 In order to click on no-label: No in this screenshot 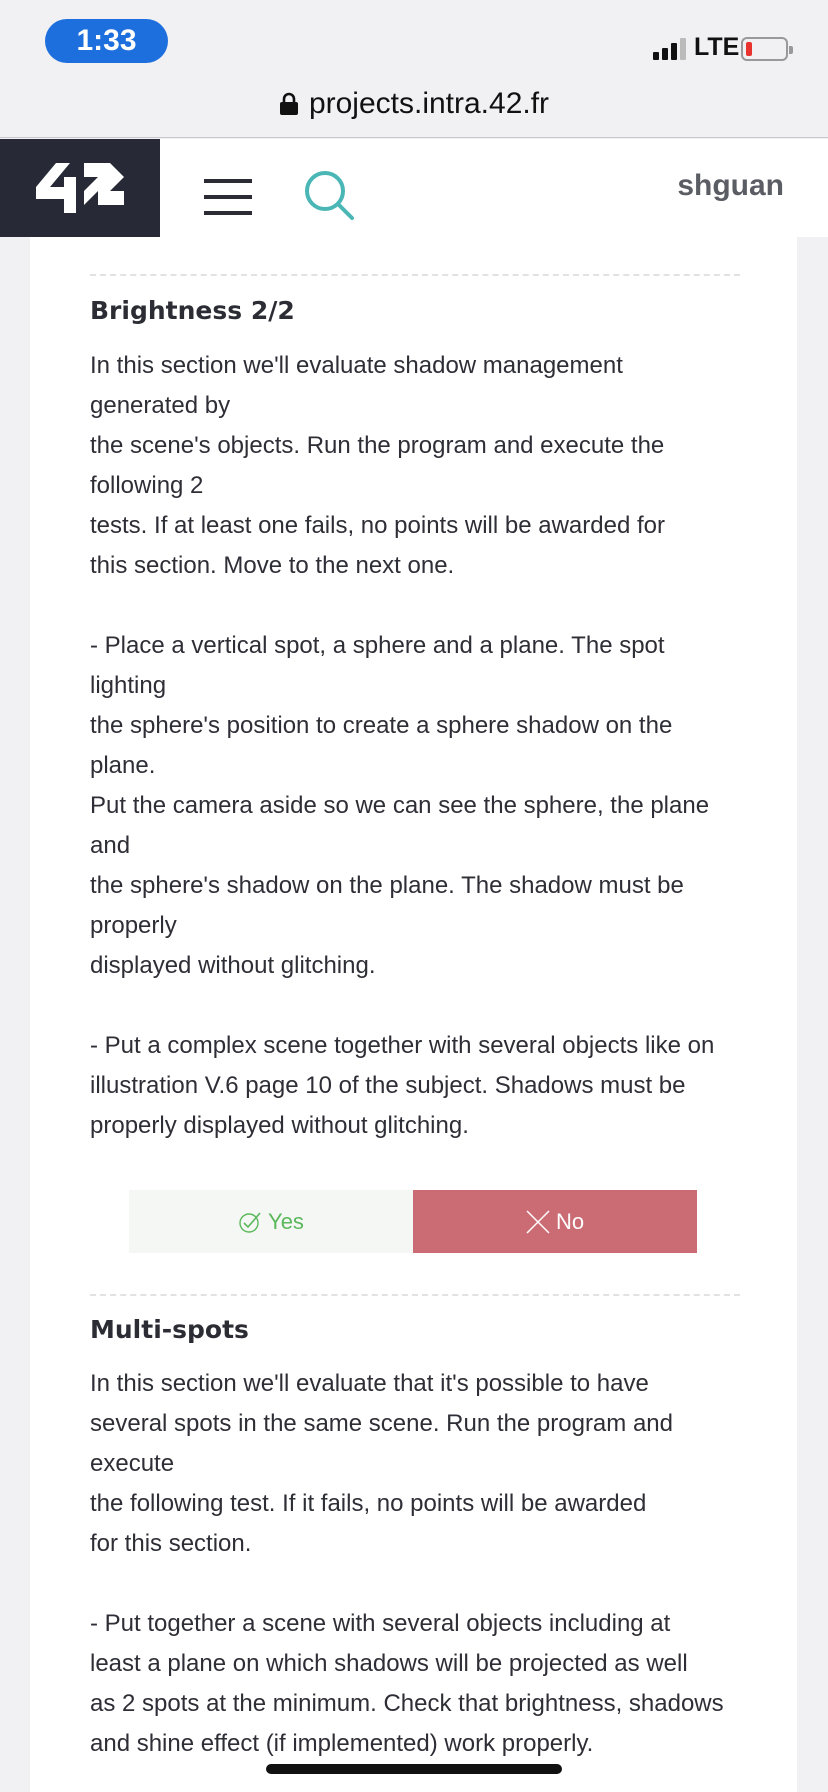, I will do `click(570, 1221)`.